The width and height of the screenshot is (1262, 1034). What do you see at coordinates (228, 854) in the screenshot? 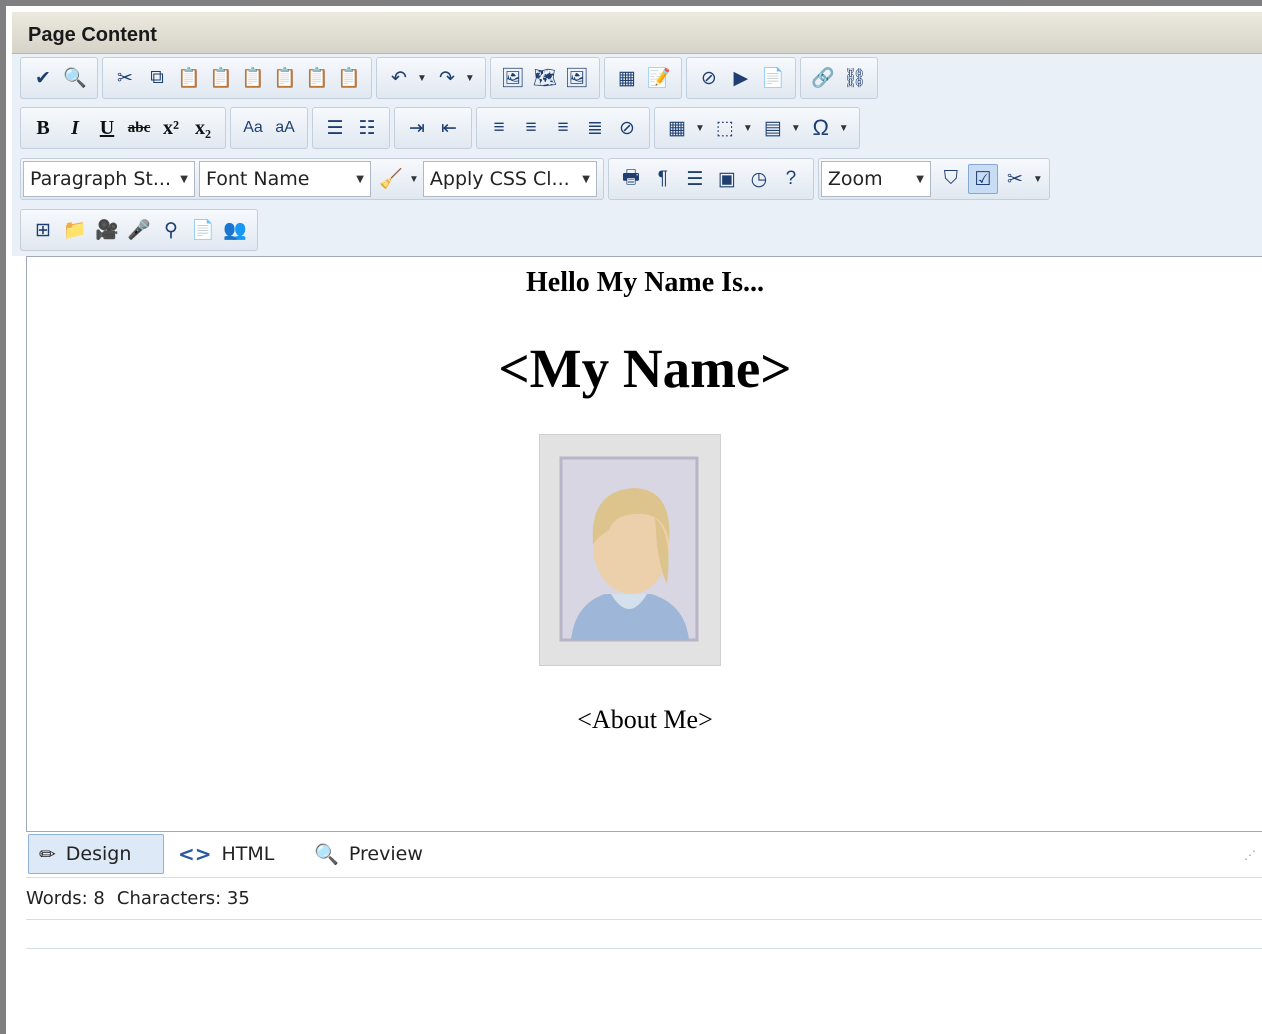
I see `tab-html: <> HTML` at bounding box center [228, 854].